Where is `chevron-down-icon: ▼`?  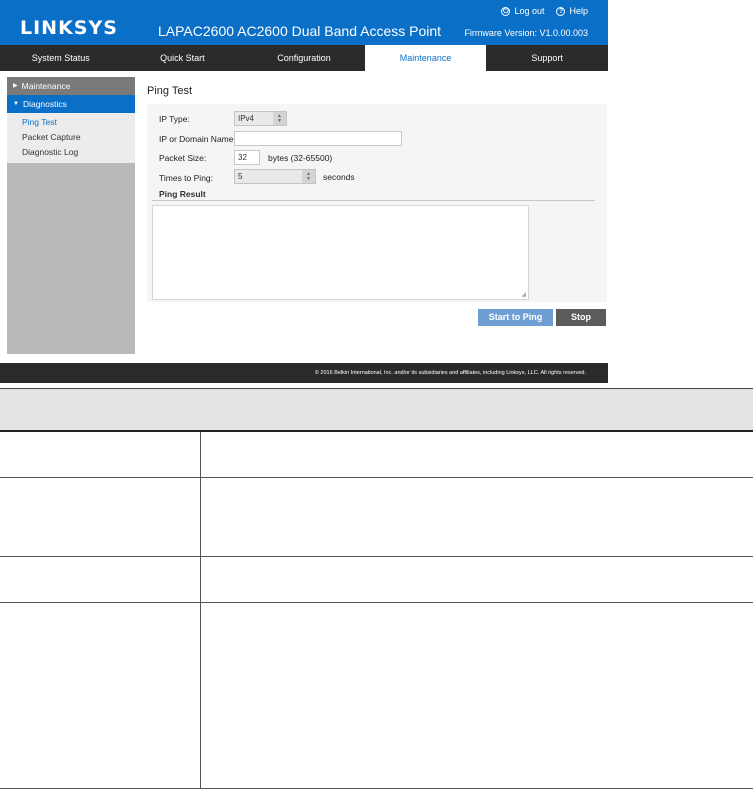
chevron-down-icon: ▼ is located at coordinates (16, 104).